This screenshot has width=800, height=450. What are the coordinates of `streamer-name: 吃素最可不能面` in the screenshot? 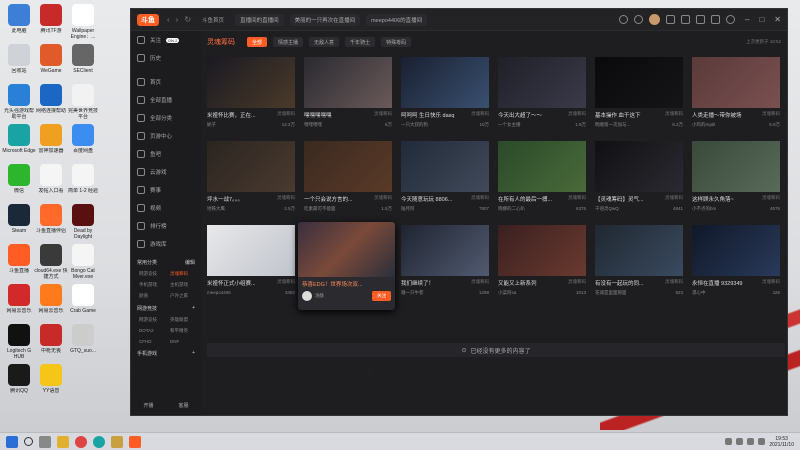 It's located at (320, 209).